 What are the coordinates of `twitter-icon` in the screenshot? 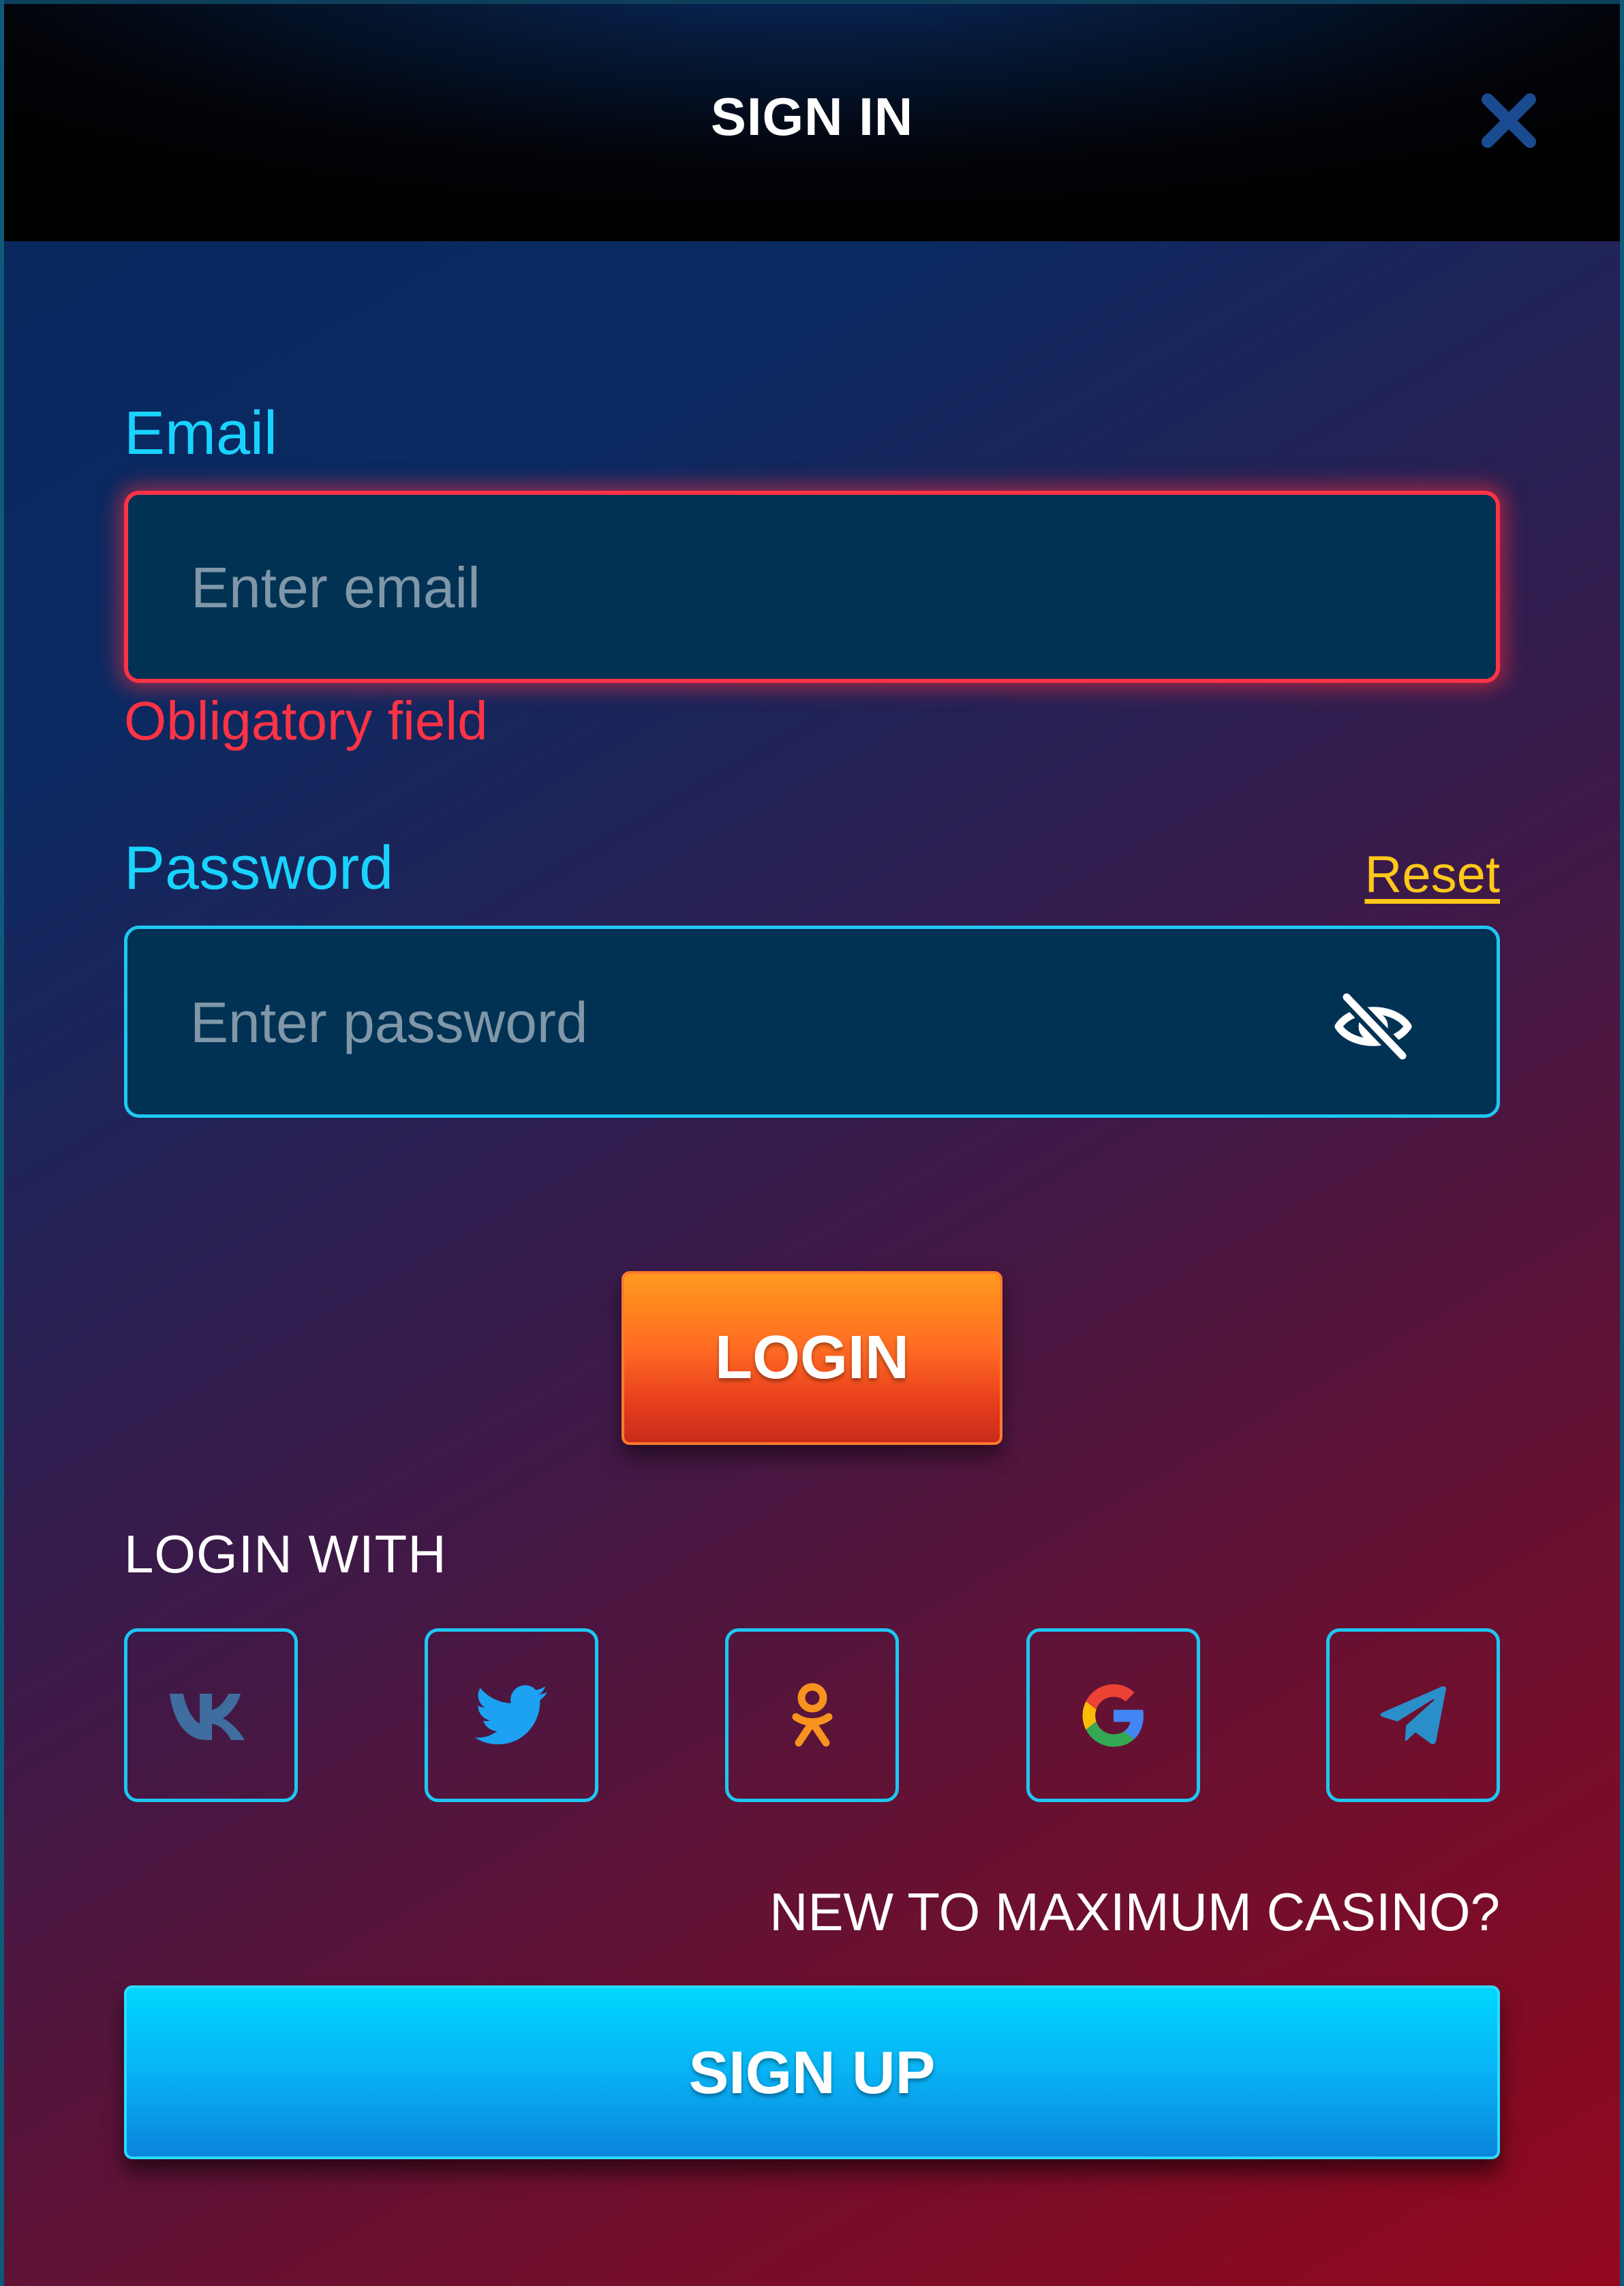 It's located at (510, 1714).